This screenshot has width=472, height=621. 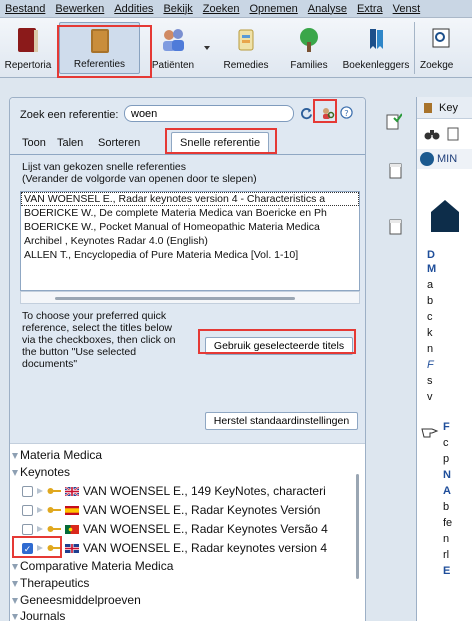 What do you see at coordinates (328, 113) in the screenshot?
I see `people-search-icon` at bounding box center [328, 113].